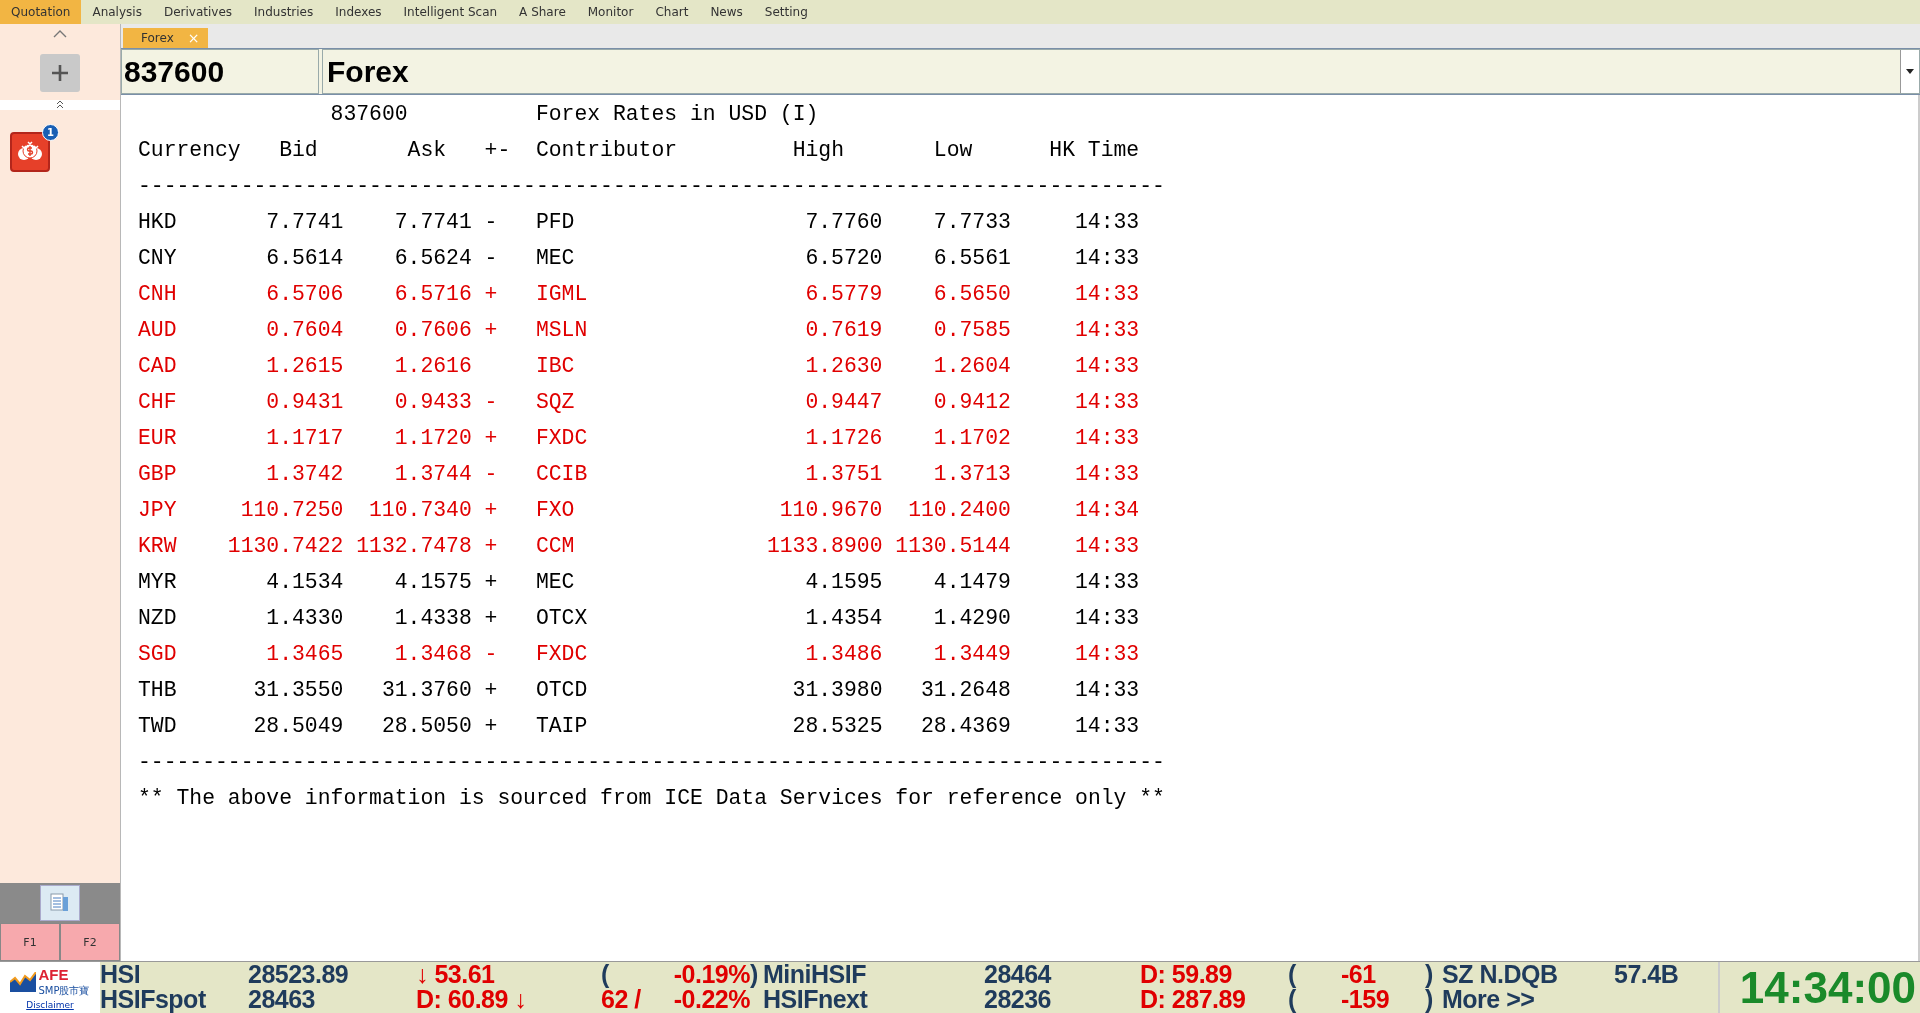 This screenshot has width=1920, height=1013. What do you see at coordinates (304, 582) in the screenshot?
I see `table-cell-text: 4.1534` at bounding box center [304, 582].